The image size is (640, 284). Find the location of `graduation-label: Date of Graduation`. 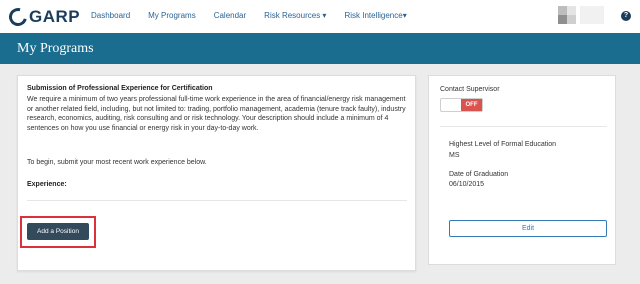

graduation-label: Date of Graduation is located at coordinates (479, 174).